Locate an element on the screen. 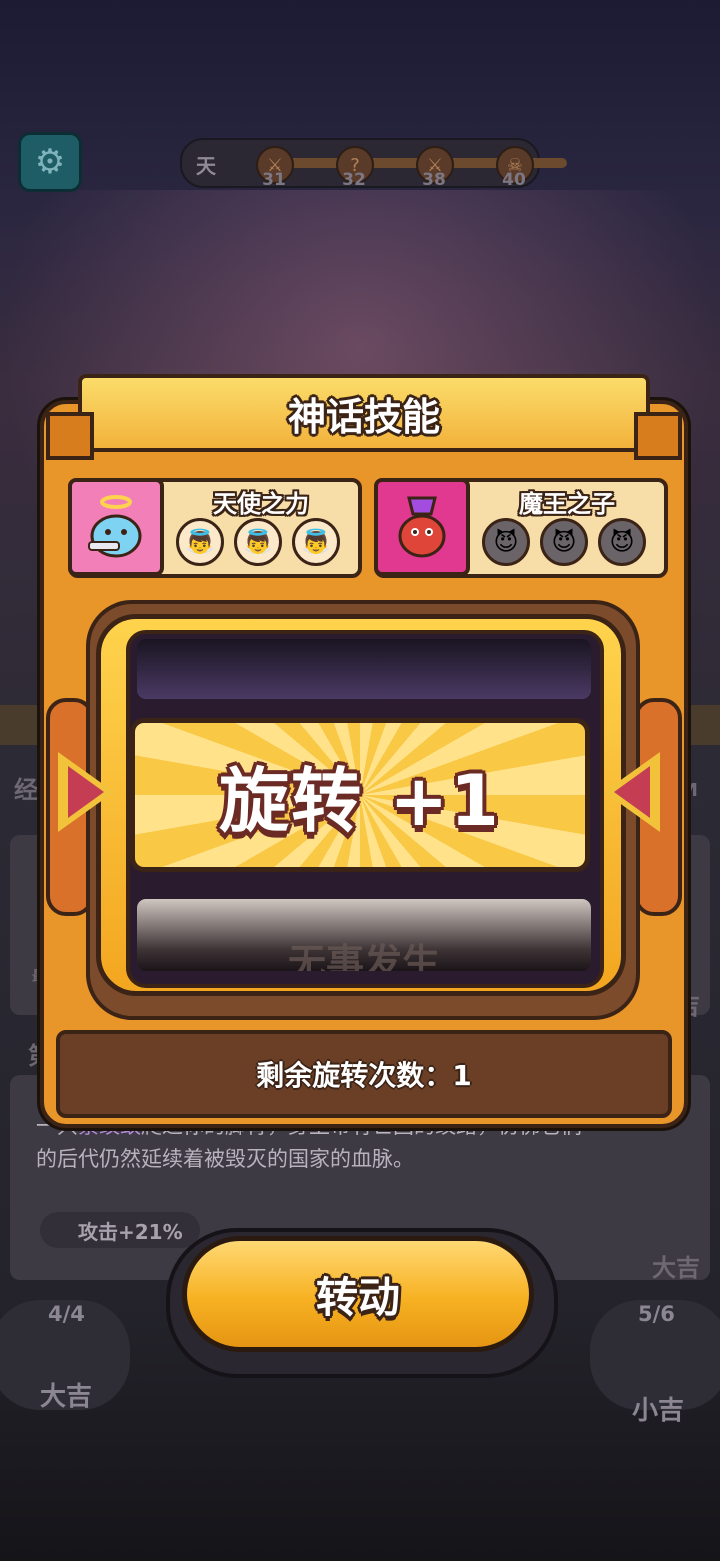 The width and height of the screenshot is (720, 1561). stage-number: 32 is located at coordinates (354, 180).